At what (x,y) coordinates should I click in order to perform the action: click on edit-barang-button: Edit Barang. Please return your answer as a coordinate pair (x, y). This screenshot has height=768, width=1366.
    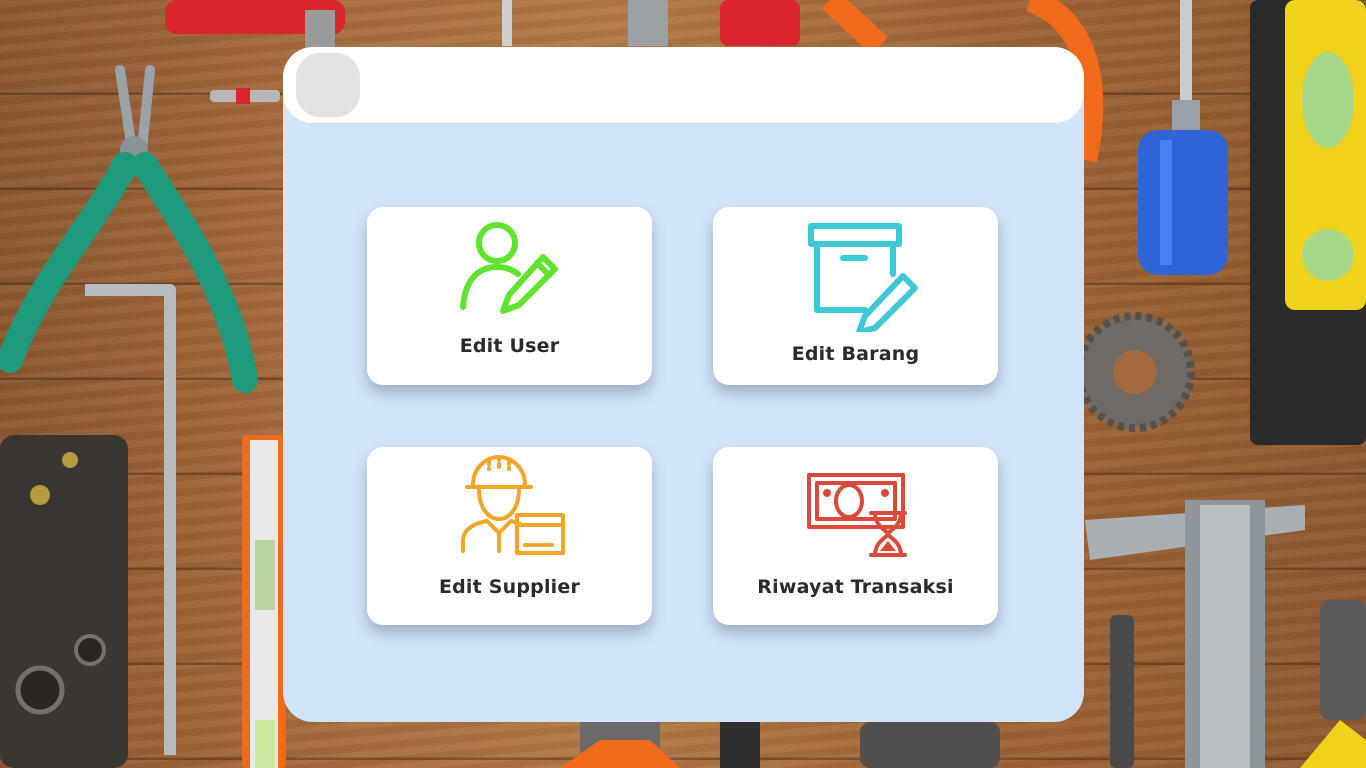
    Looking at the image, I should click on (855, 296).